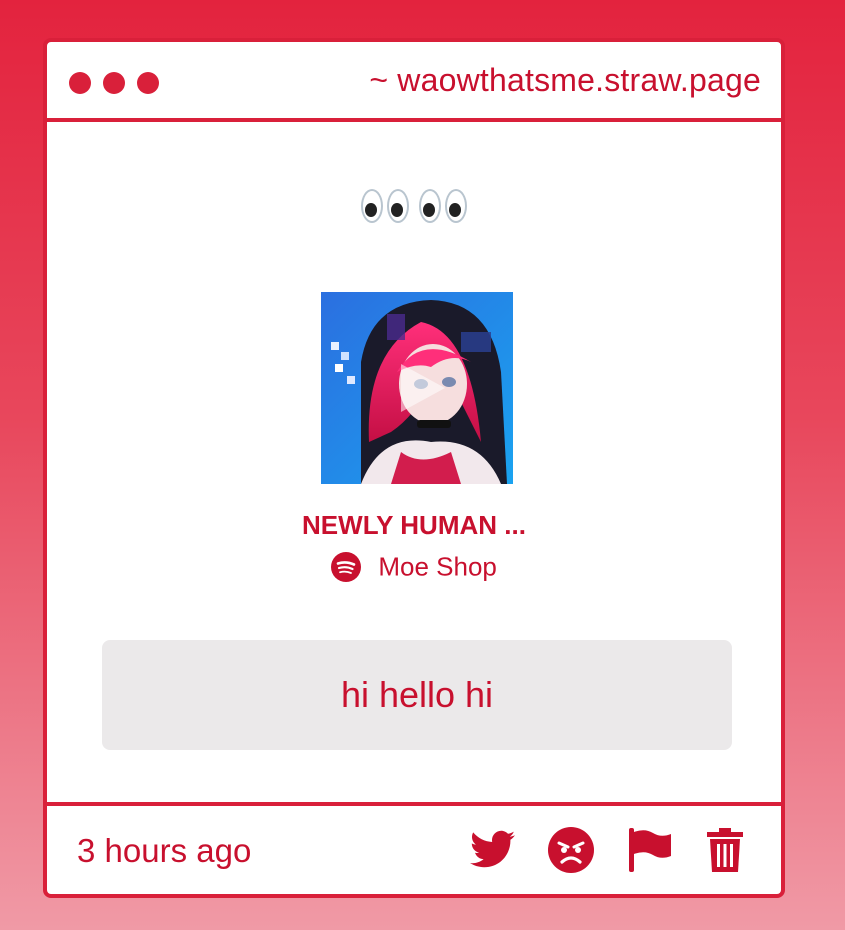  What do you see at coordinates (417, 695) in the screenshot?
I see `message-box: hi hello hi` at bounding box center [417, 695].